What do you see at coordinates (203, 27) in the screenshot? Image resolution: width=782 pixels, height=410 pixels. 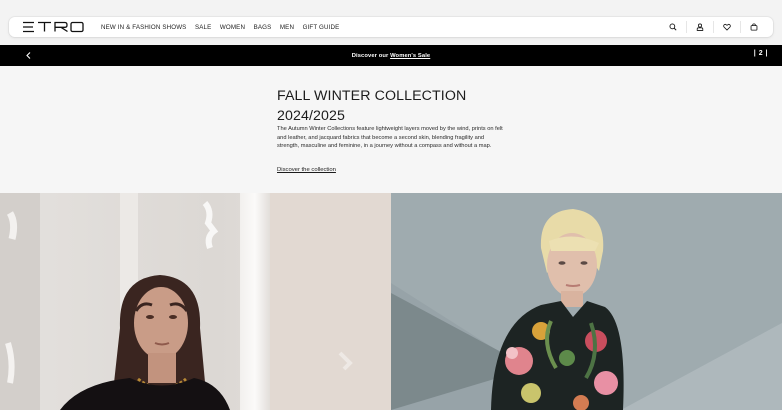 I see `nav-sale: SALE` at bounding box center [203, 27].